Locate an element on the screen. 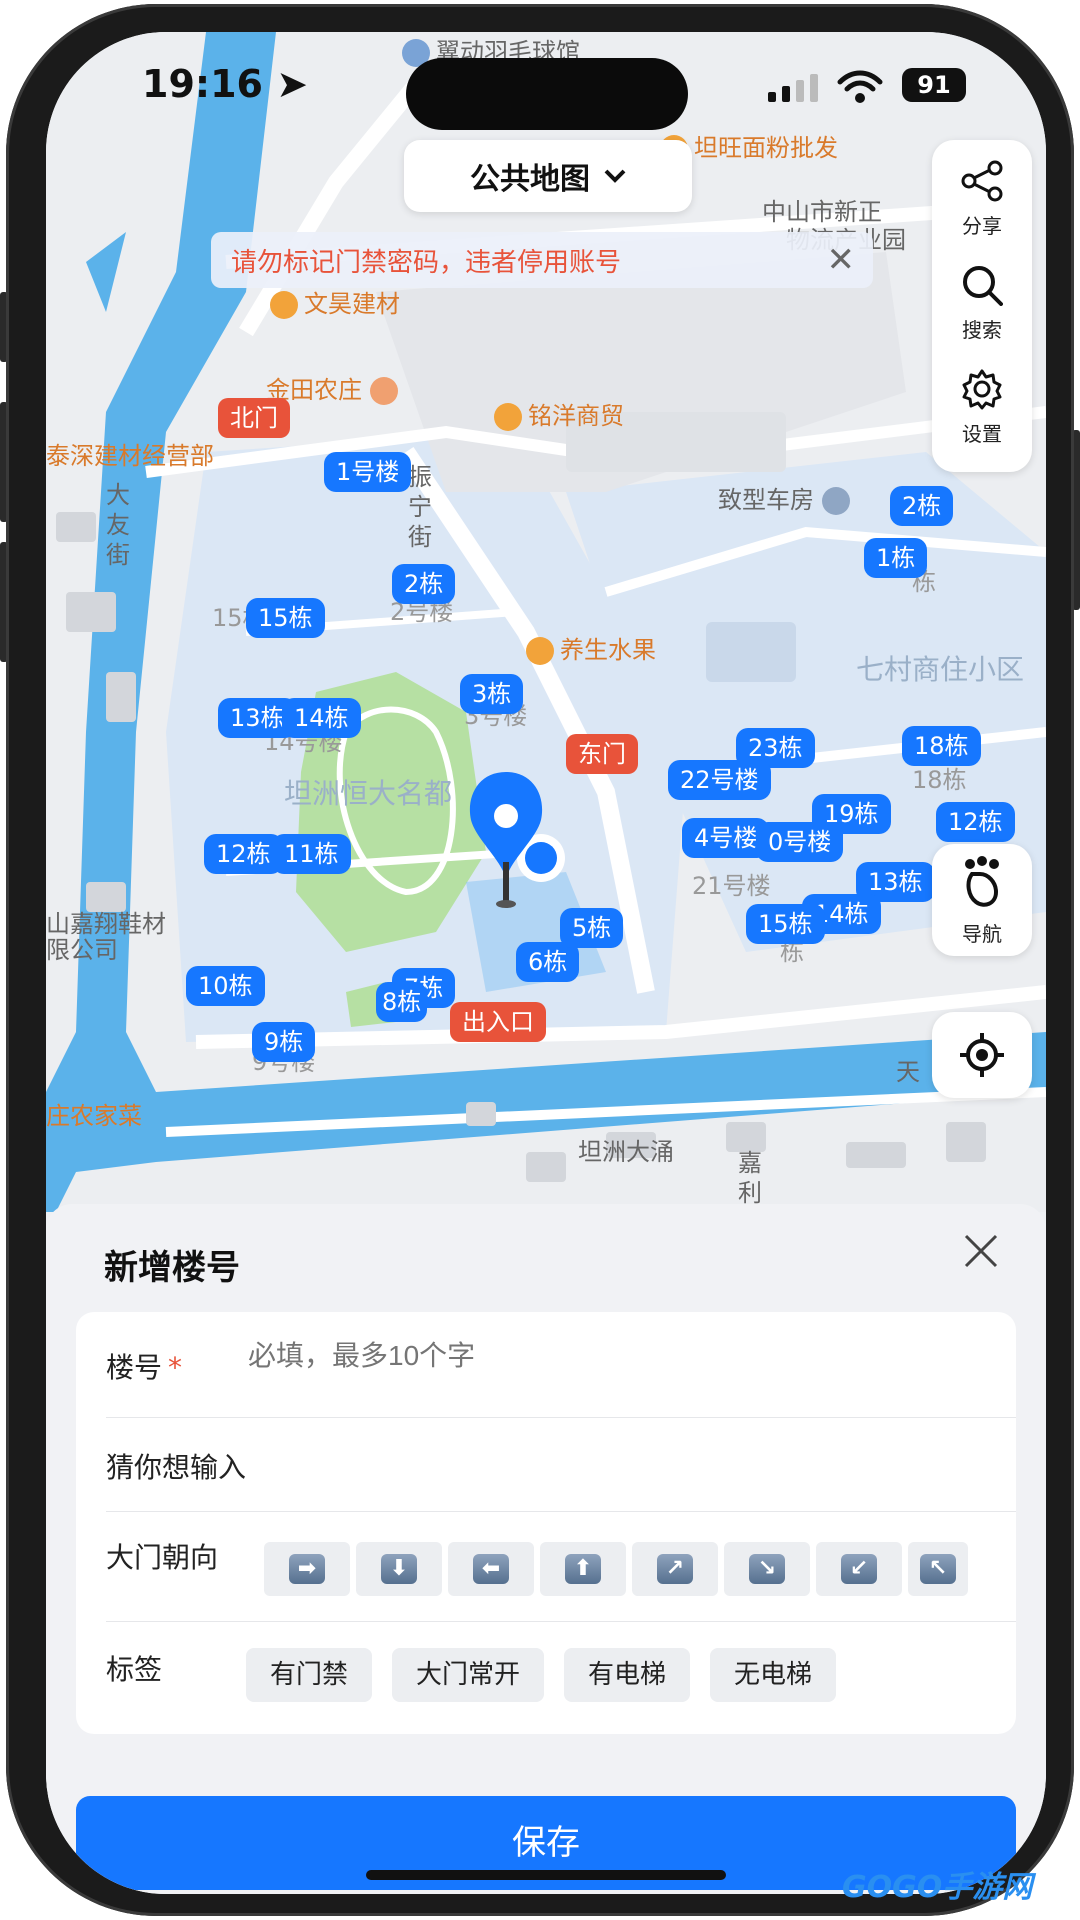 The height and width of the screenshot is (1920, 1080). search-label: 搜索 is located at coordinates (982, 330).